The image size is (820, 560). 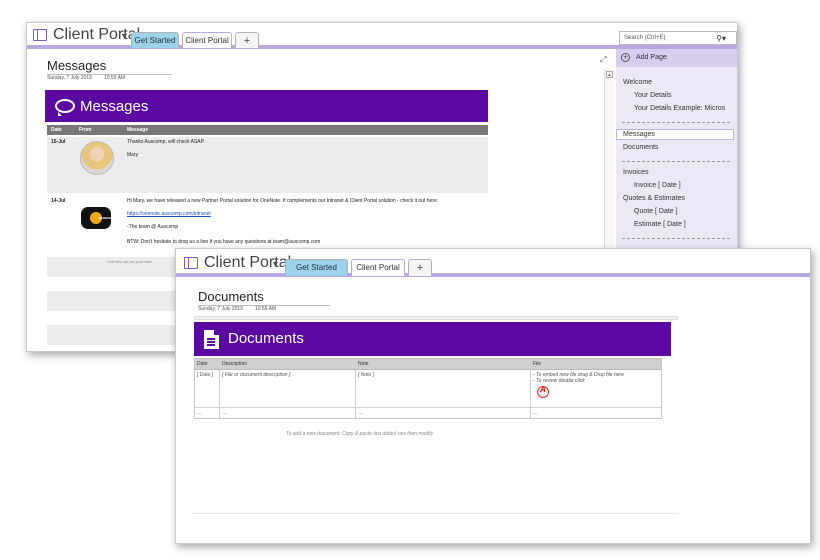 I want to click on page-item-invoice-date: Invoice [ Date ], so click(x=657, y=185).